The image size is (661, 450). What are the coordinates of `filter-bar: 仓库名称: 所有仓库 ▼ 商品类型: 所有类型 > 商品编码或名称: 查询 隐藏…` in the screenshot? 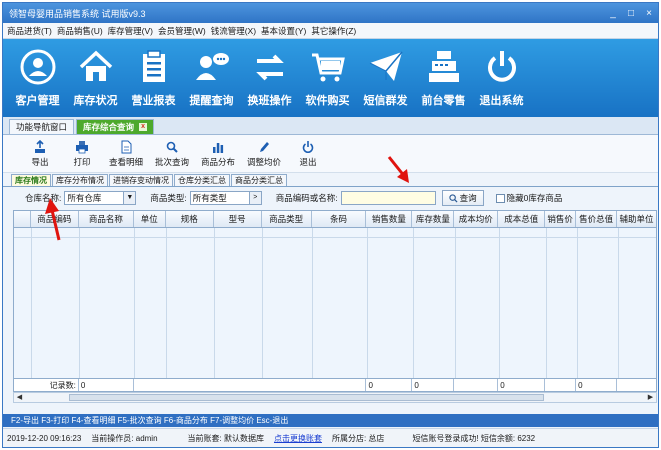 It's located at (330, 198).